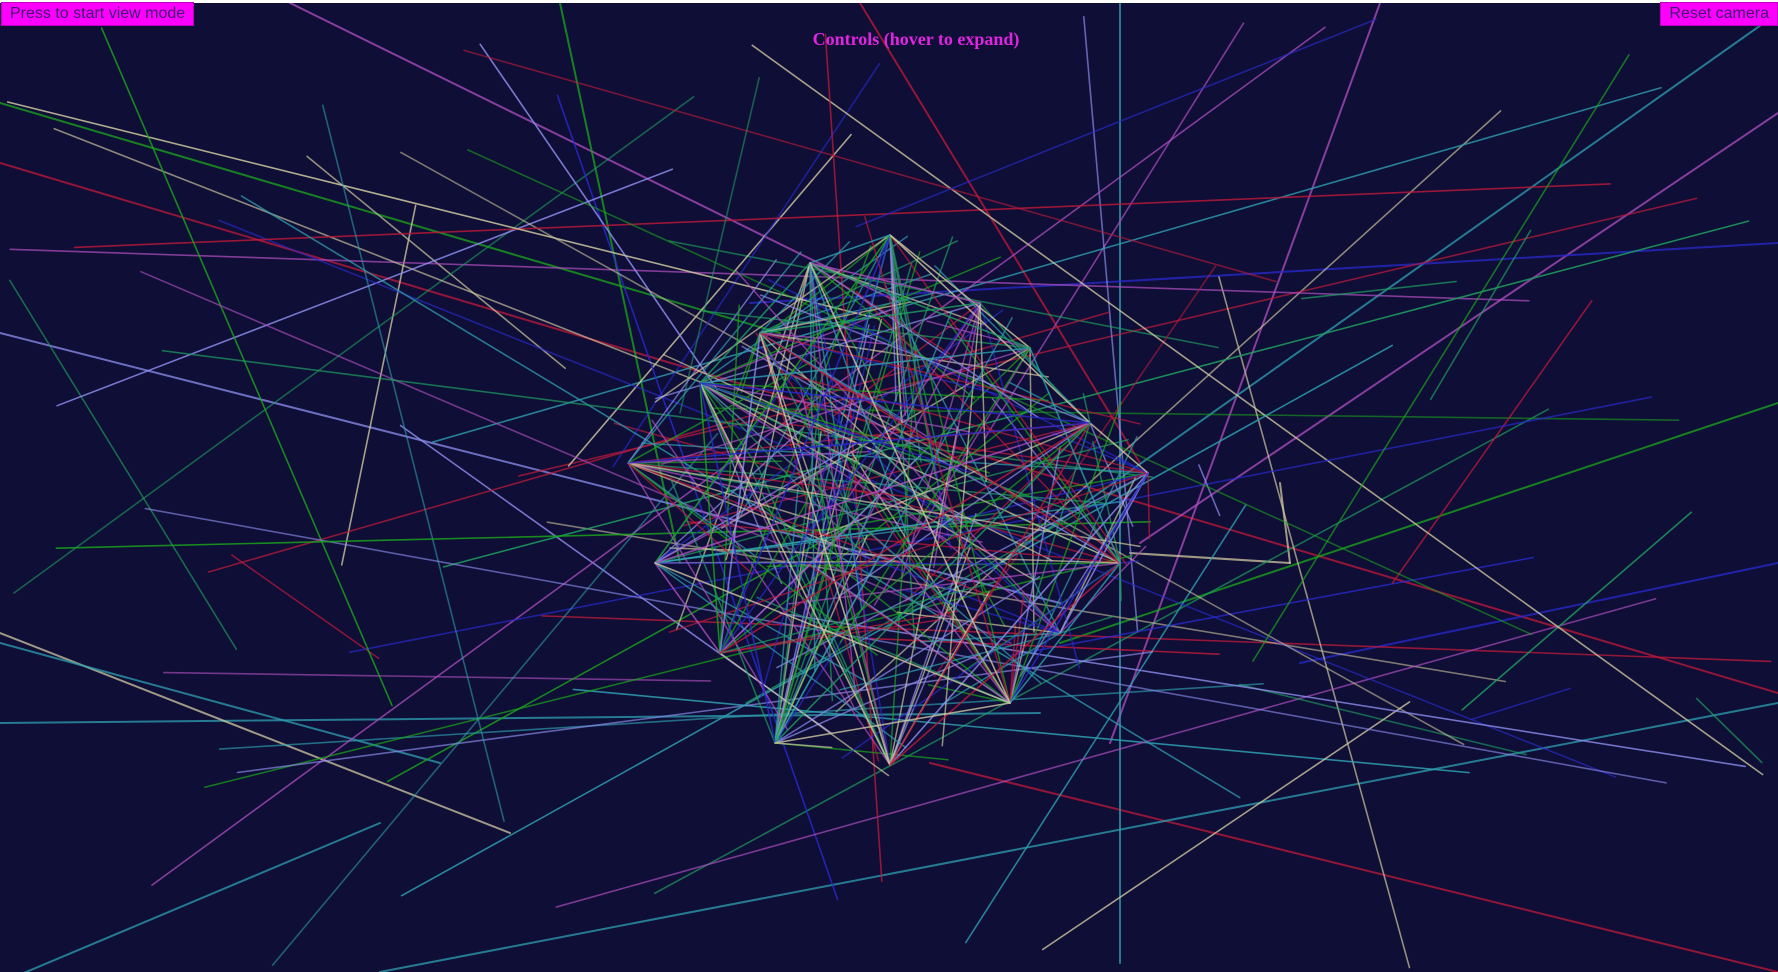 The height and width of the screenshot is (972, 1778). I want to click on reset-camera-button: Reset camera, so click(1719, 14).